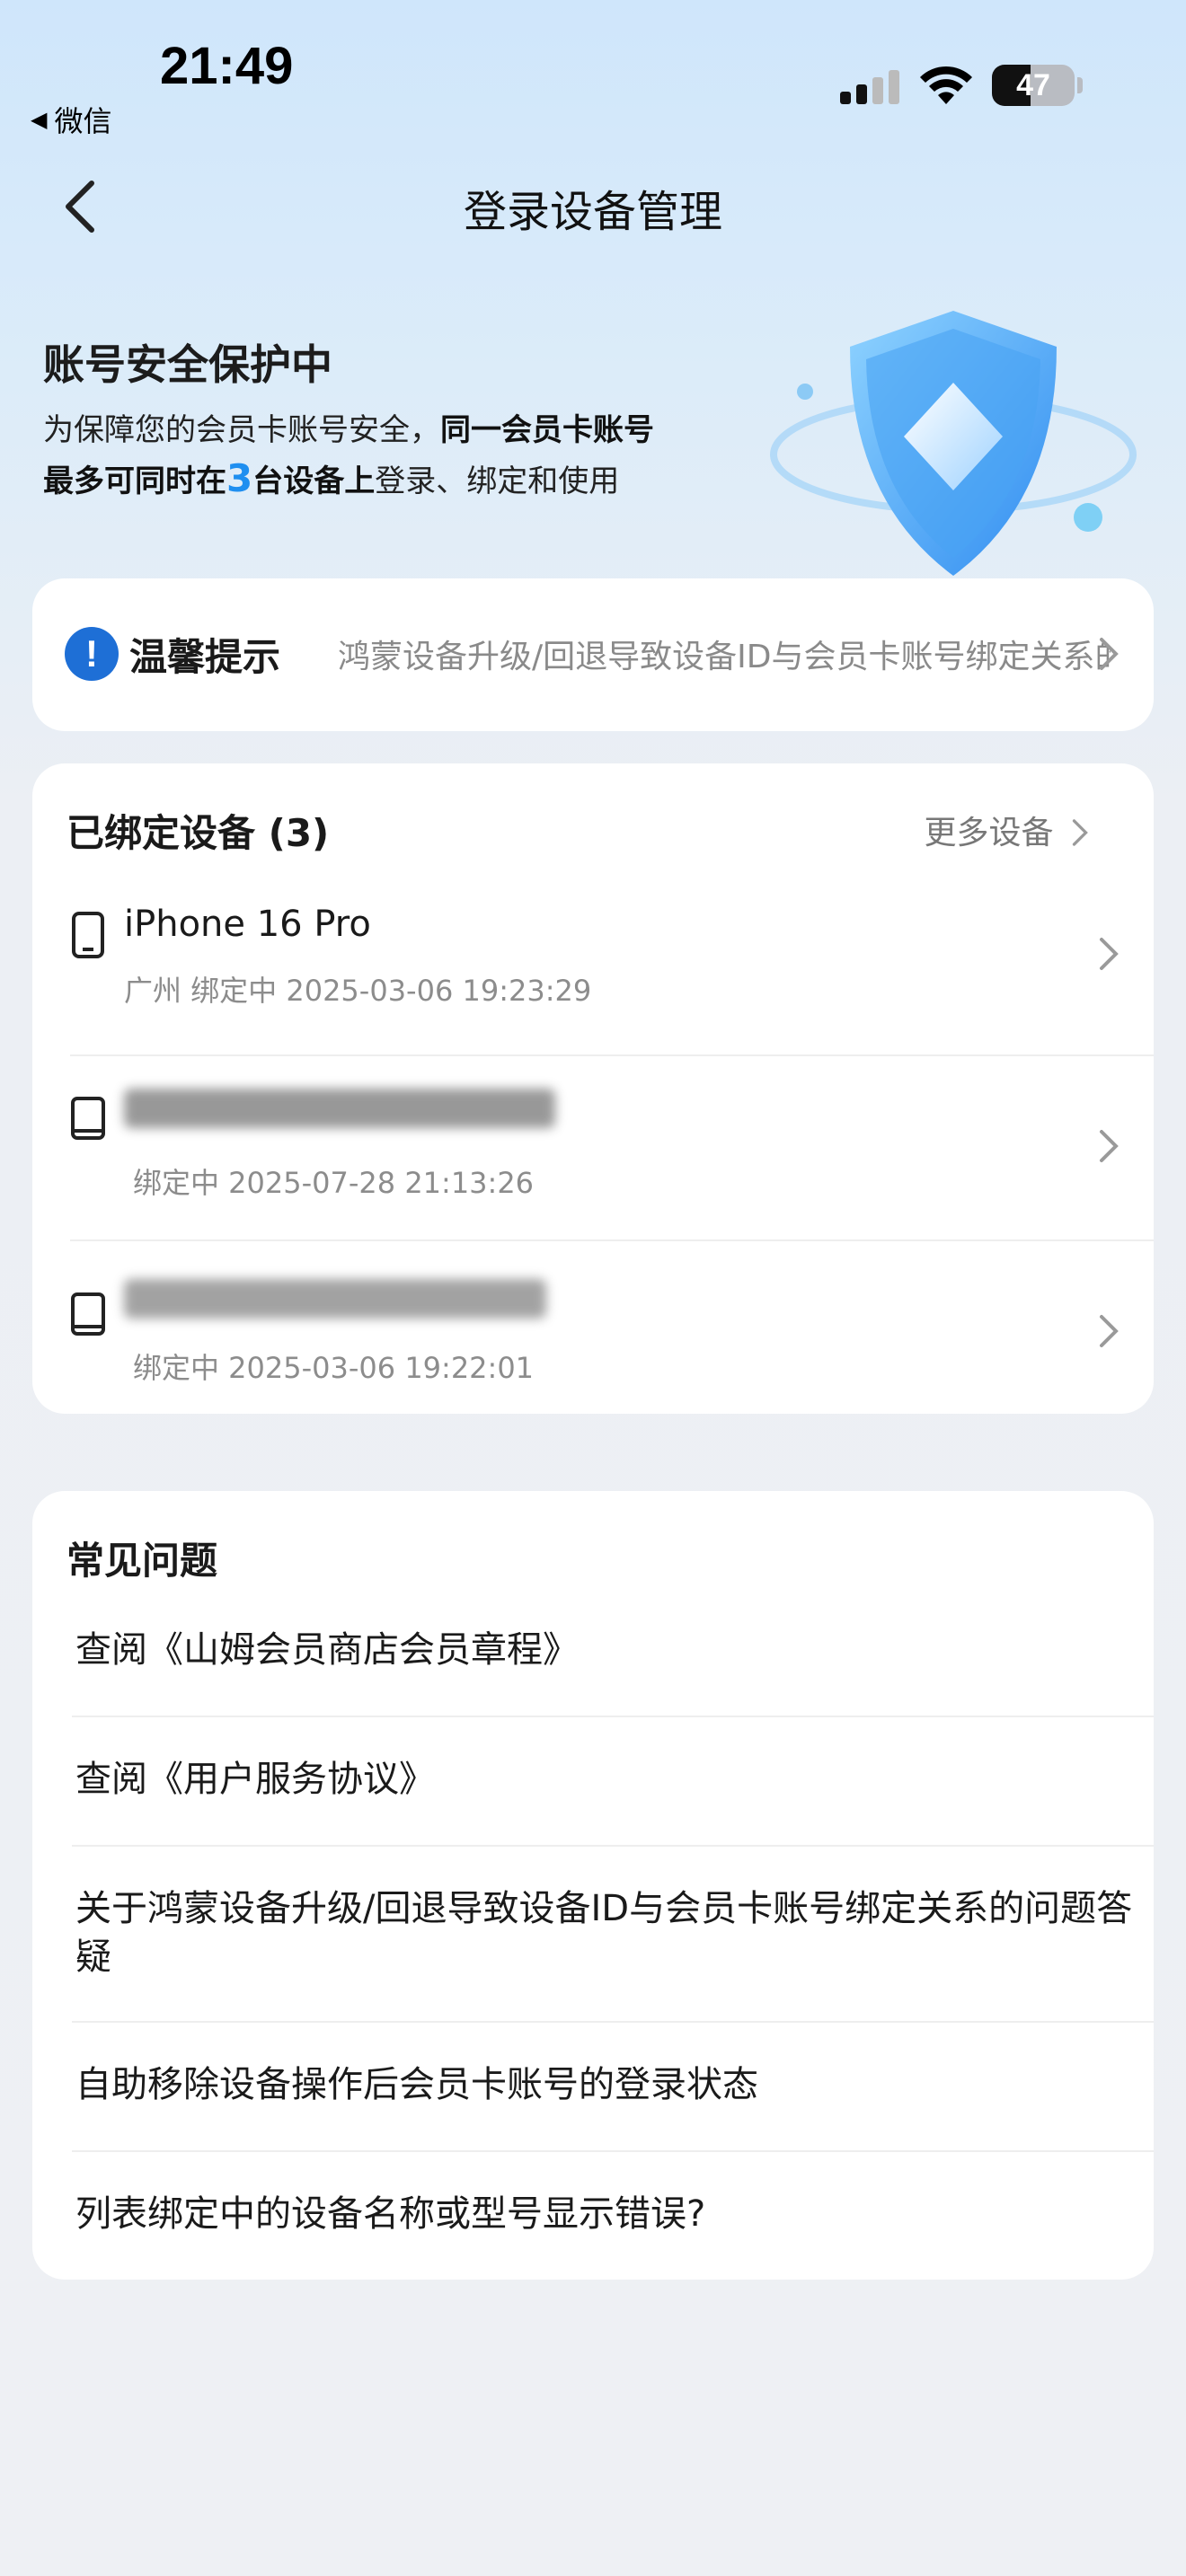 The width and height of the screenshot is (1186, 2576). What do you see at coordinates (239, 478) in the screenshot?
I see `device-limit-number: 3` at bounding box center [239, 478].